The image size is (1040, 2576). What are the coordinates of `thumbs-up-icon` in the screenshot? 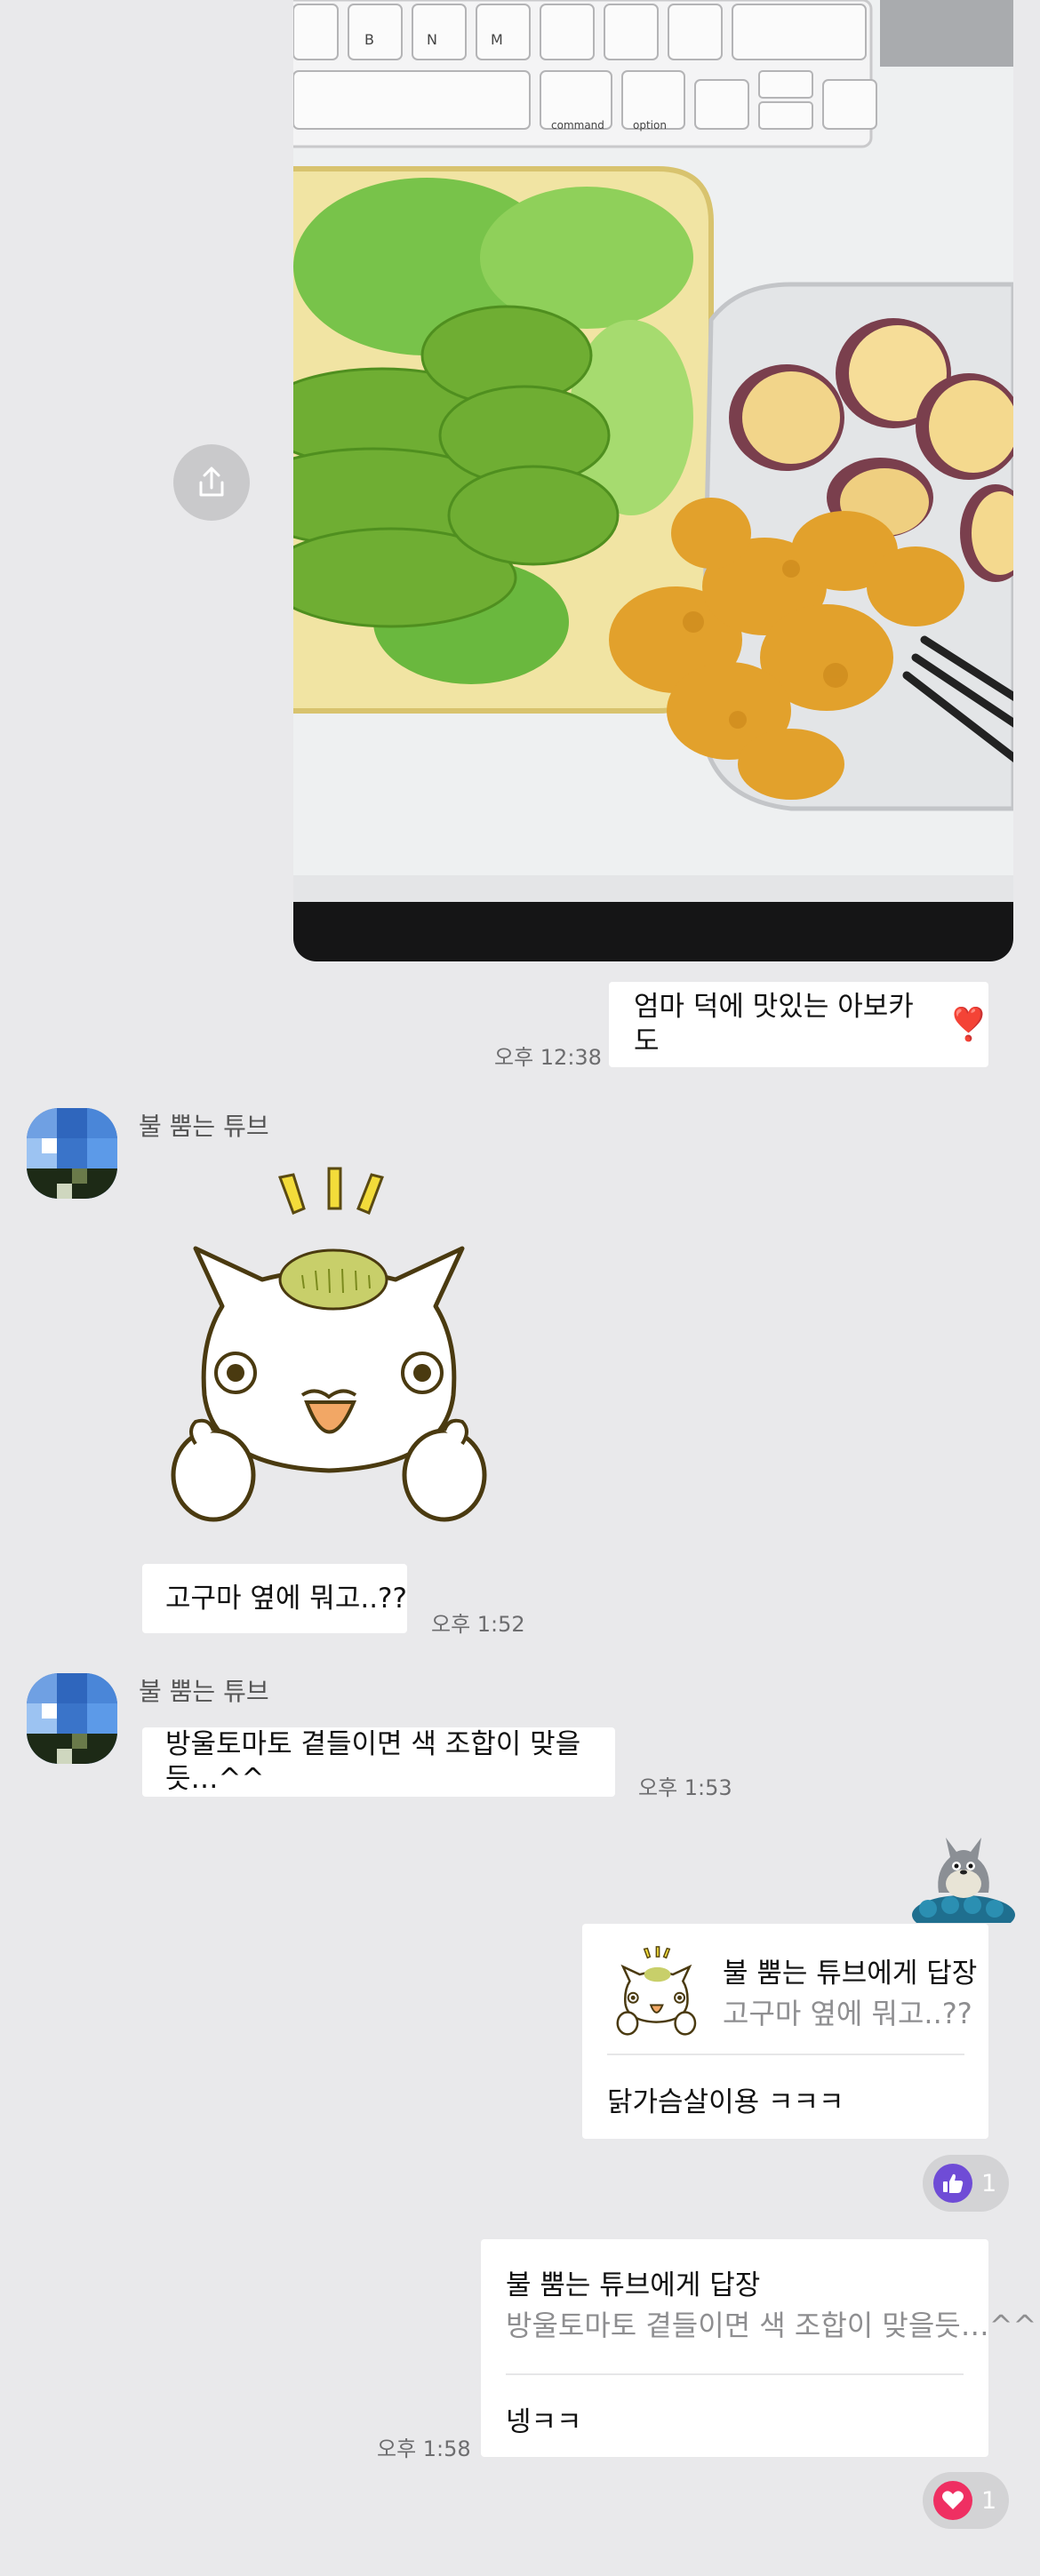 It's located at (952, 2183).